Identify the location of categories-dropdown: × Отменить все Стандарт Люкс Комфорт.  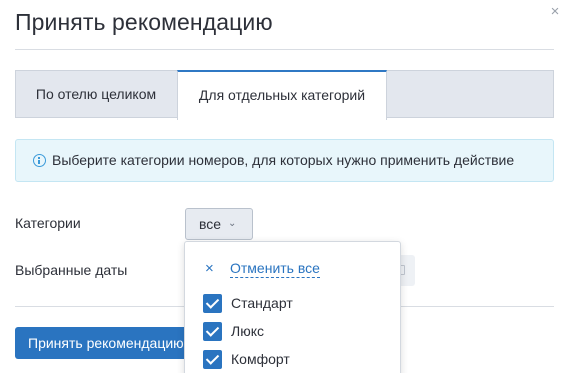
(292, 307).